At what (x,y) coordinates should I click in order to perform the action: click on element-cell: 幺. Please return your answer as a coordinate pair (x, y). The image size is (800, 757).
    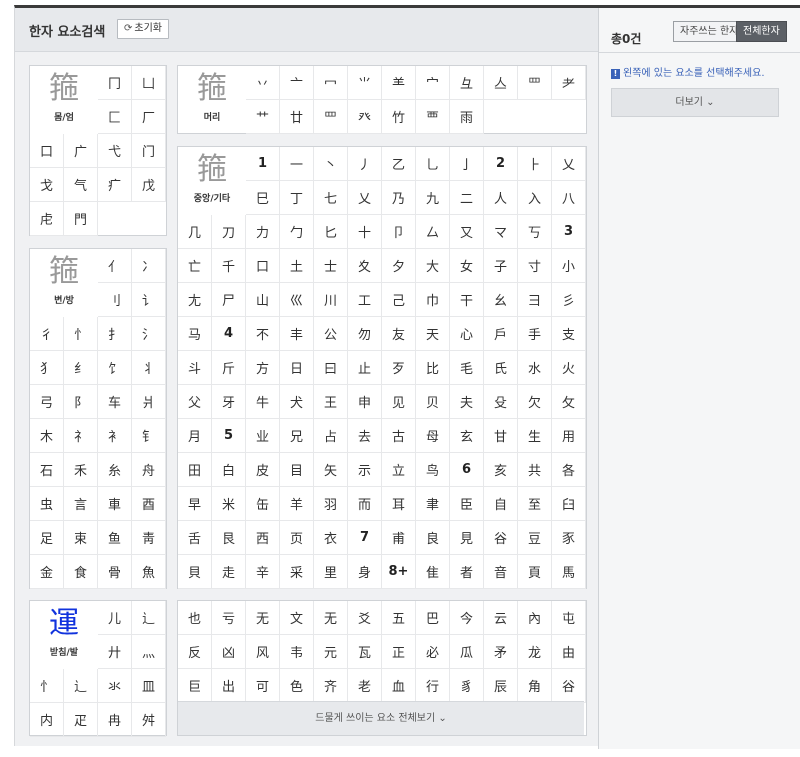
    Looking at the image, I should click on (501, 300).